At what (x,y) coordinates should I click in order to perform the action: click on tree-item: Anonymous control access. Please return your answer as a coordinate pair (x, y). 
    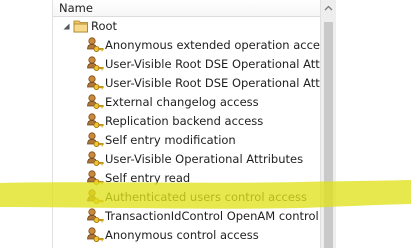
    Looking at the image, I should click on (187, 235).